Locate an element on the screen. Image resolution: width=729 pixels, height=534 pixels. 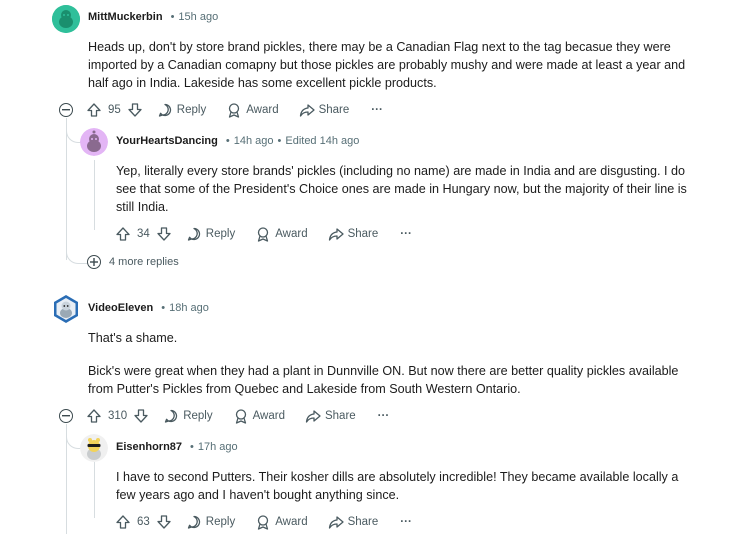
timestamp: 15h ago is located at coordinates (198, 17).